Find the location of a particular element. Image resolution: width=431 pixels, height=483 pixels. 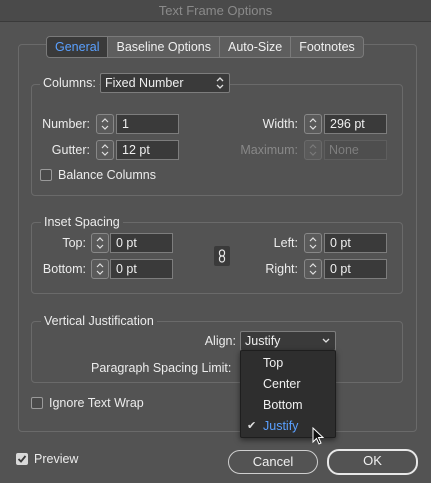

inset-right-stepper is located at coordinates (313, 269).